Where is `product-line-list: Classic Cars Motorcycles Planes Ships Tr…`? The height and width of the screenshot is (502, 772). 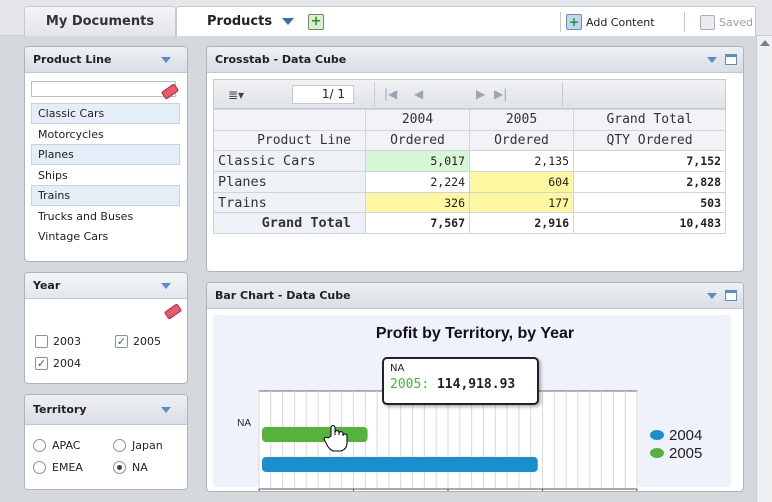
product-line-list: Classic Cars Motorcycles Planes Ships Tr… is located at coordinates (105, 175).